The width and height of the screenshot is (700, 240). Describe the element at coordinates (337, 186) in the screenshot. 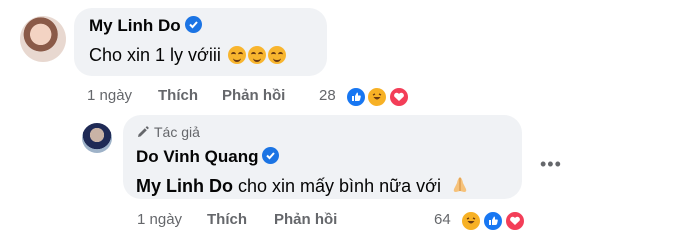

I see `reply-body: cho xin mấy bình nữa với` at that location.